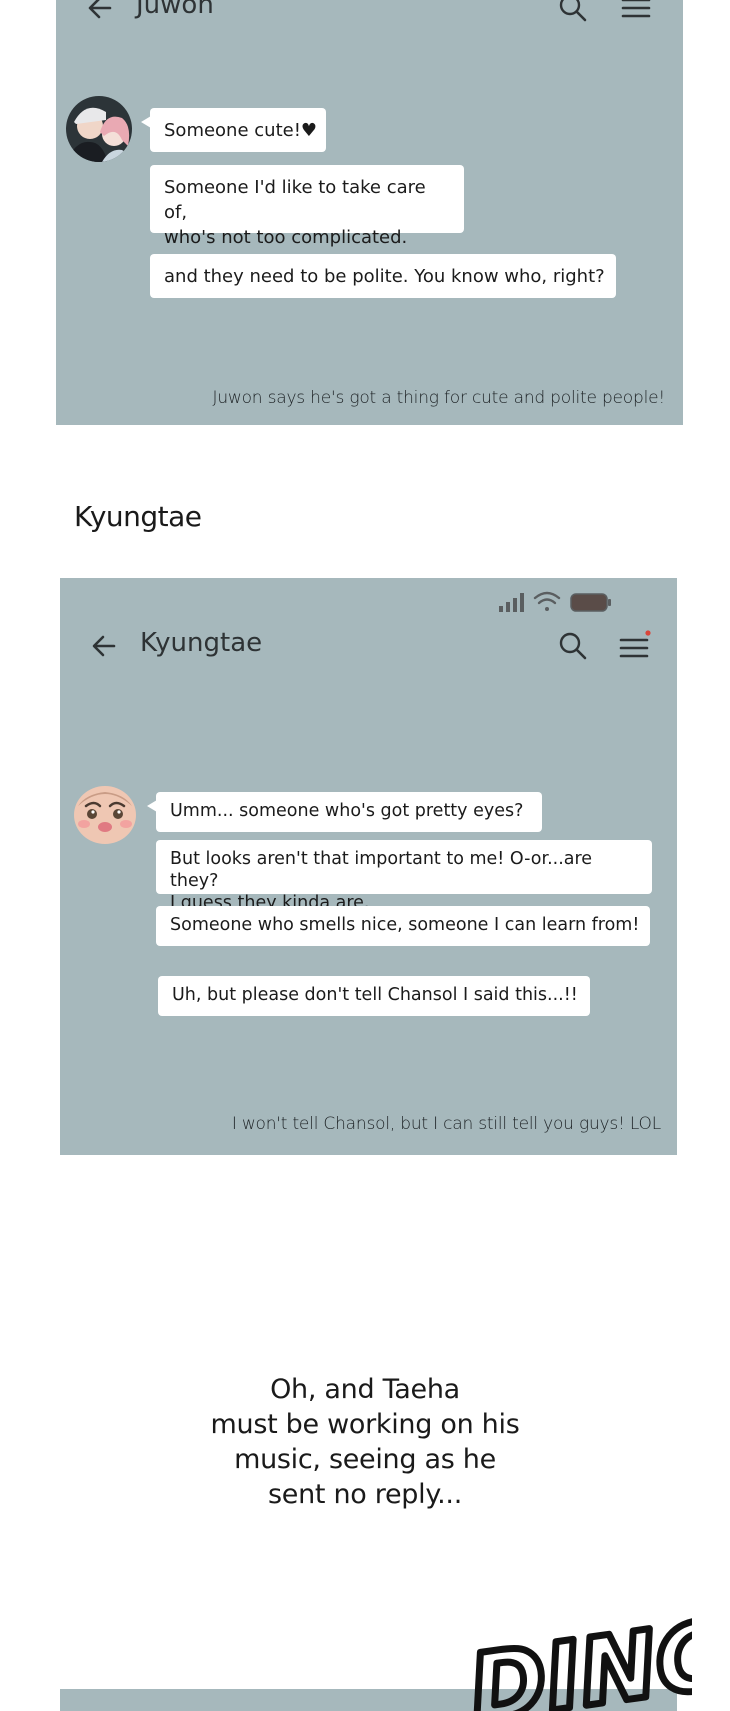 Image resolution: width=730 pixels, height=1711 pixels. I want to click on battery-icon, so click(590, 602).